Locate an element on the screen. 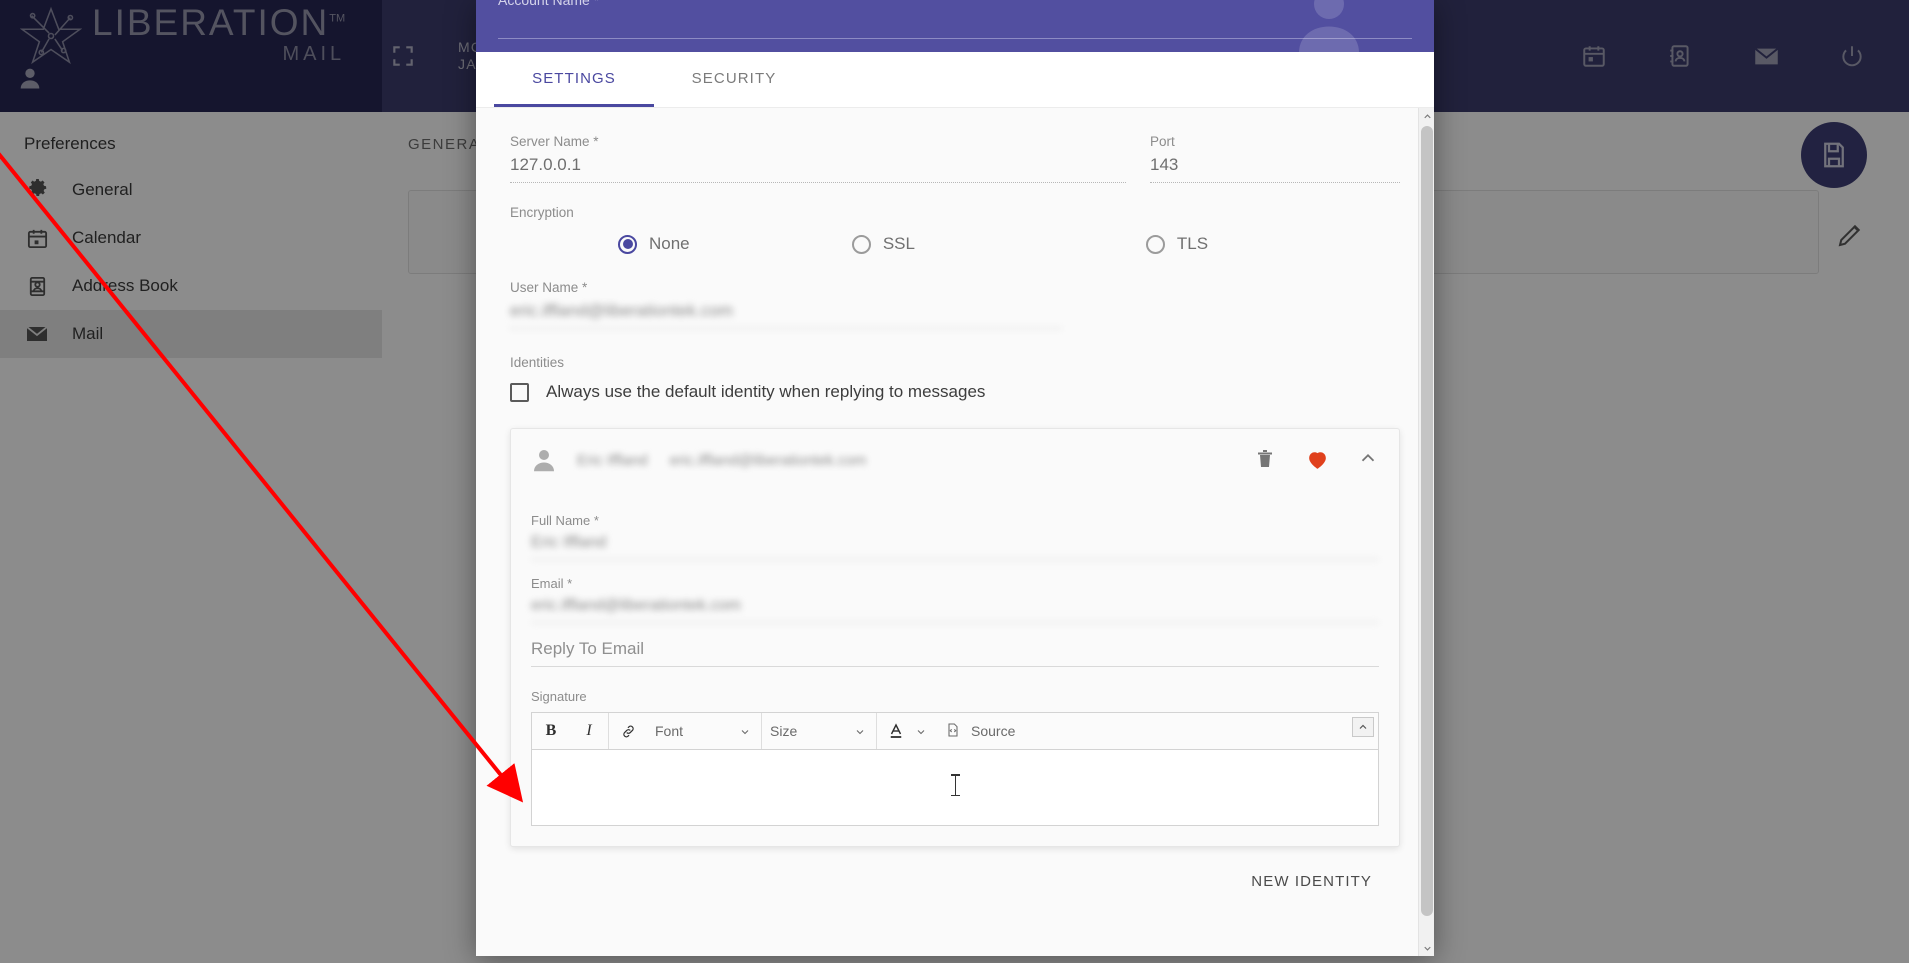 This screenshot has height=963, width=1909. encryption-option-ssl: SSL is located at coordinates (959, 244).